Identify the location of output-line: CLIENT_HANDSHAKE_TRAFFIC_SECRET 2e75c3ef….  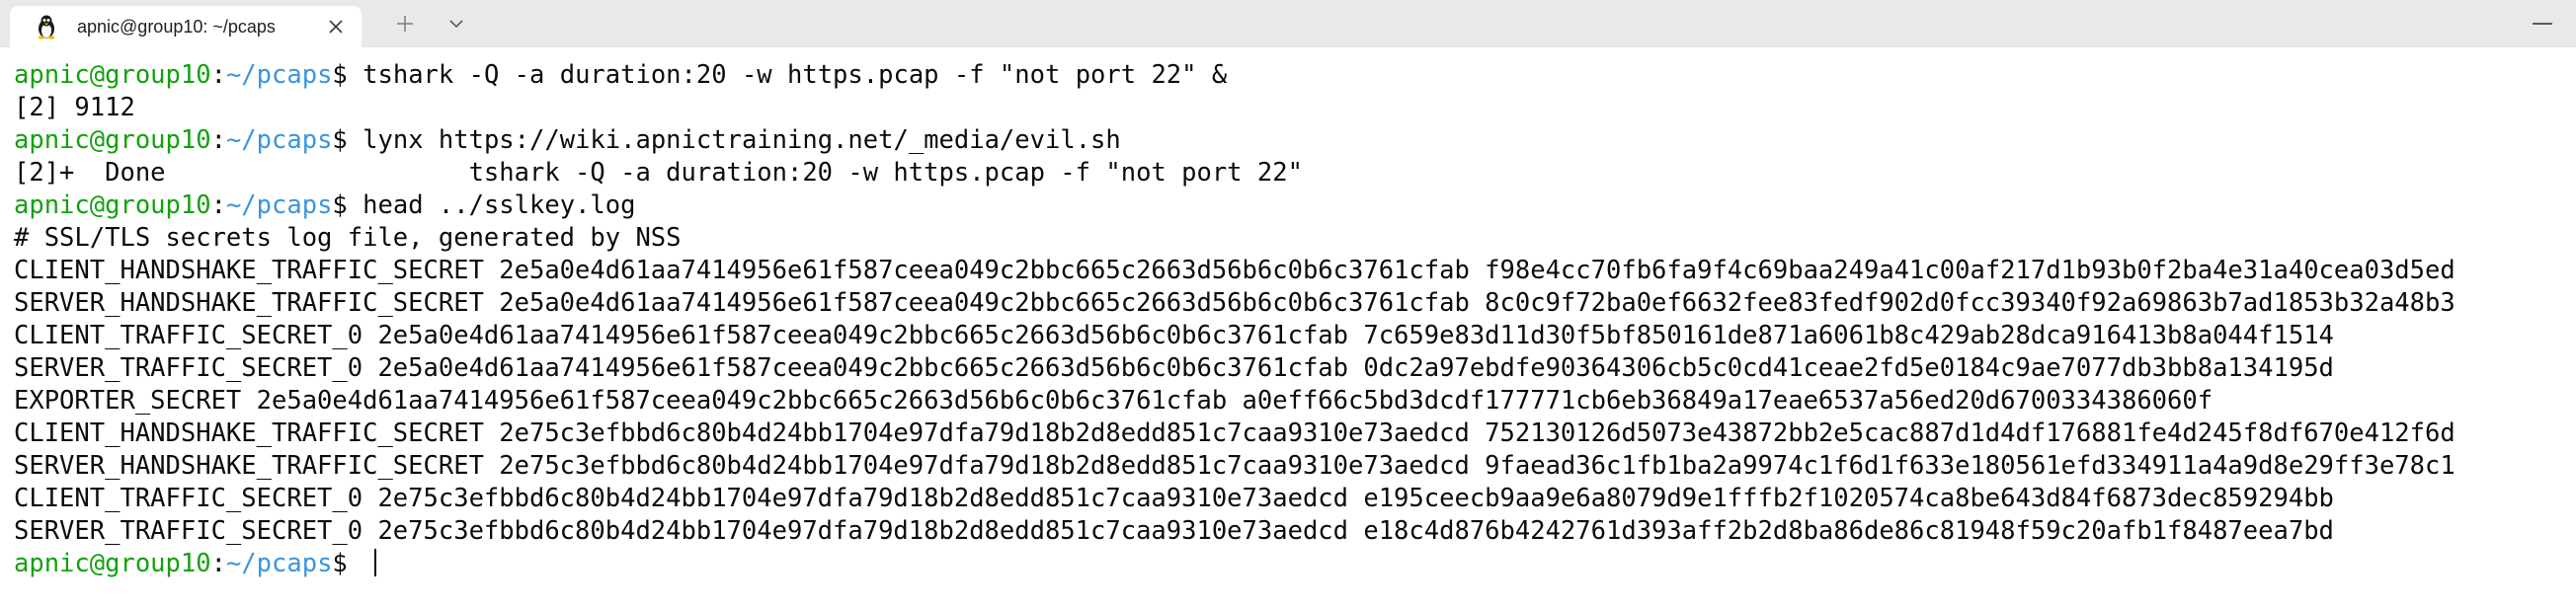
(1234, 434).